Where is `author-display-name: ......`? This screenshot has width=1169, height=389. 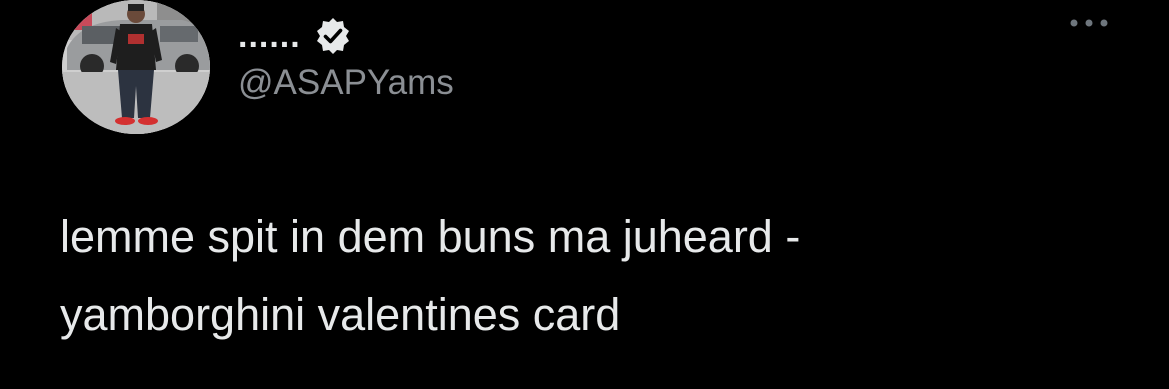
author-display-name: ...... is located at coordinates (269, 36).